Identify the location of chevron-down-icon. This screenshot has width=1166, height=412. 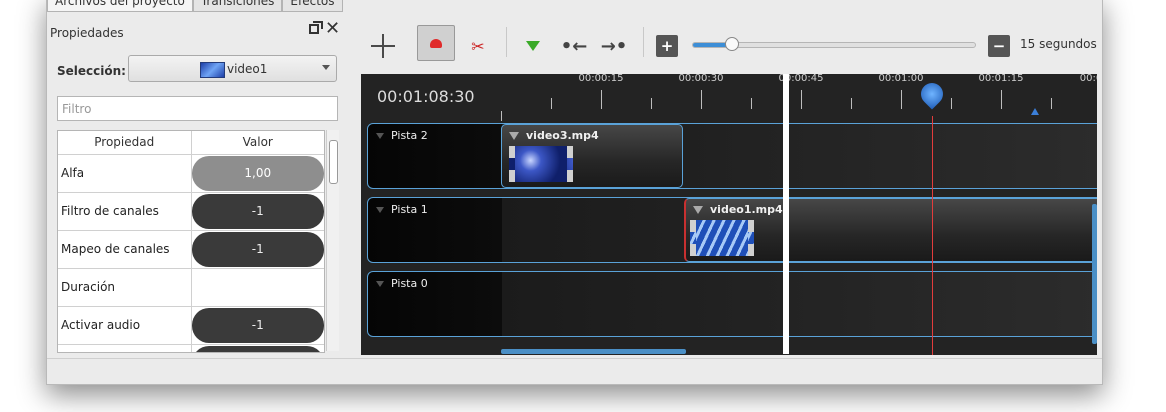
(326, 67).